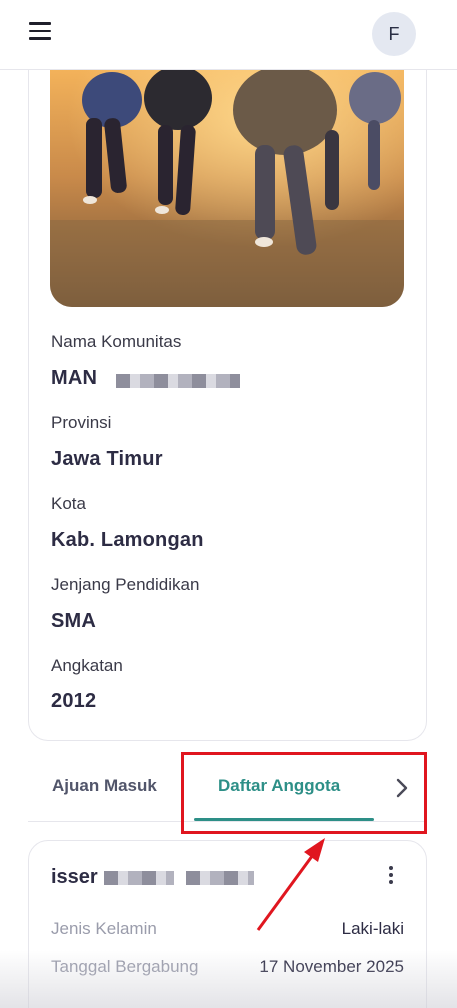  Describe the element at coordinates (228, 35) in the screenshot. I see `top-app-bar: F` at that location.